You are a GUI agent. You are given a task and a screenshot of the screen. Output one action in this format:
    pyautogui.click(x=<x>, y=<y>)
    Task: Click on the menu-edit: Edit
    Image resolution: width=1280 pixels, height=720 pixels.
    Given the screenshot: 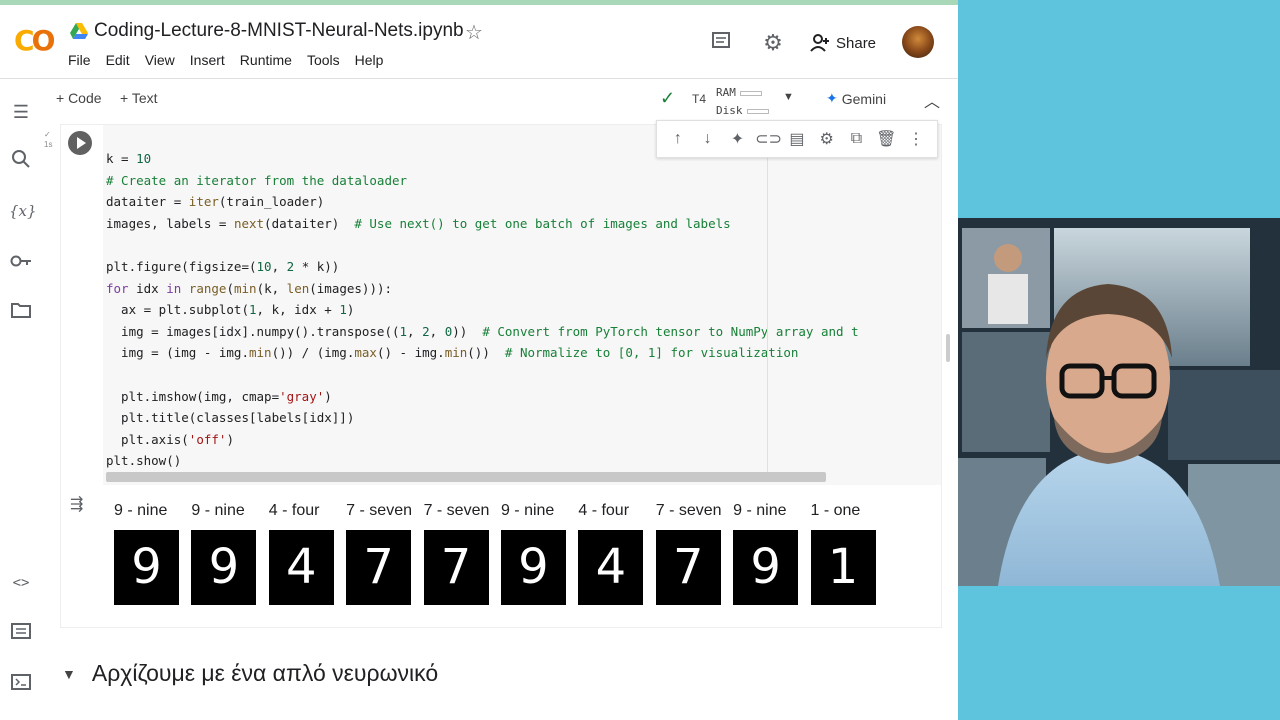 What is the action you would take?
    pyautogui.click(x=118, y=60)
    